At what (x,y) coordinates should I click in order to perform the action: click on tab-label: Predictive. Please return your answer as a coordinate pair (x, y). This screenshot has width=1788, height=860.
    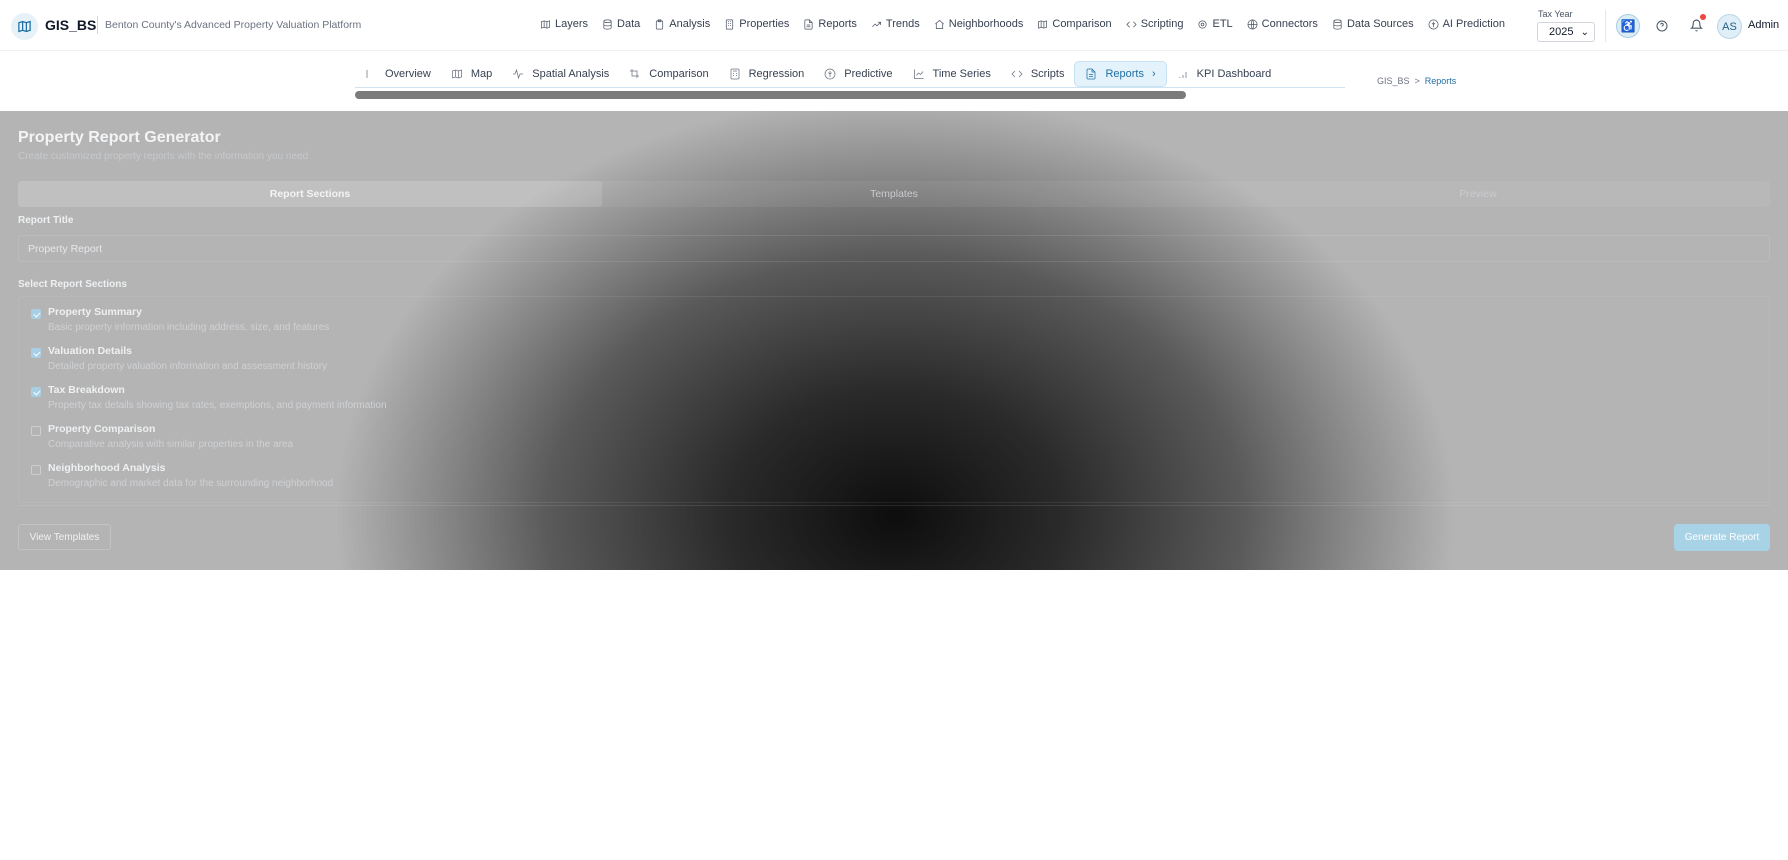
    Looking at the image, I should click on (868, 74).